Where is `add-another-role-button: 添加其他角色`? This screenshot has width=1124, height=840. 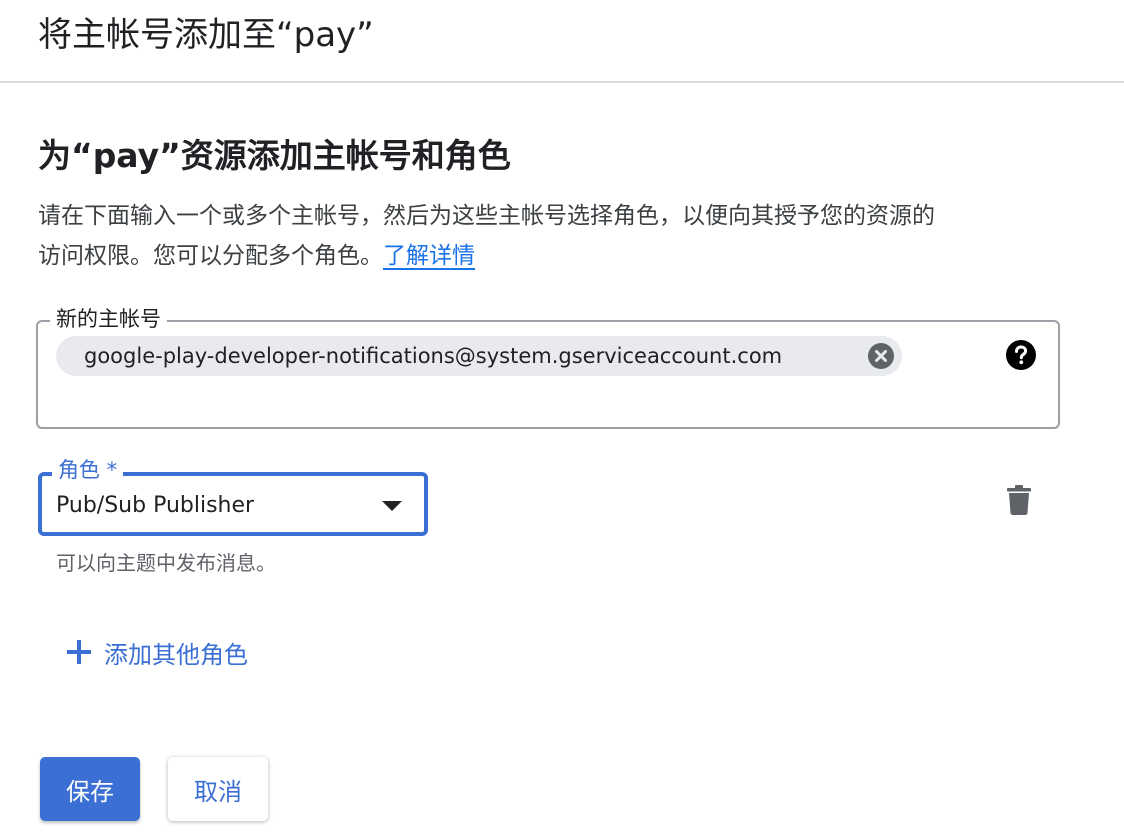 add-another-role-button: 添加其他角色 is located at coordinates (157, 652).